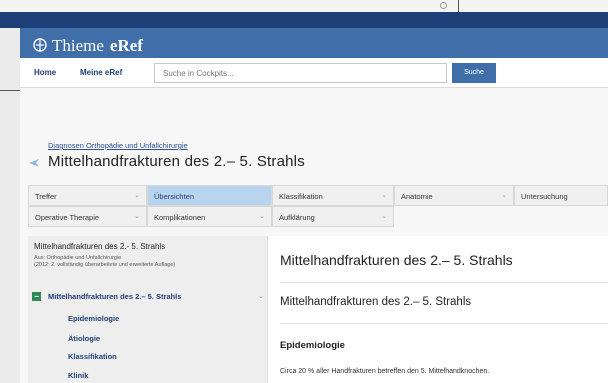  I want to click on nav-my-eref-link: Meine eRef, so click(101, 72).